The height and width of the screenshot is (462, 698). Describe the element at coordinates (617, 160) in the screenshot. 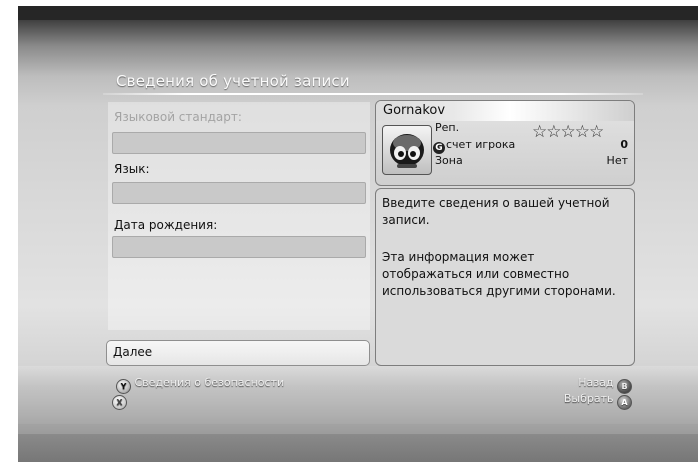

I see `zone-value: Нет` at that location.